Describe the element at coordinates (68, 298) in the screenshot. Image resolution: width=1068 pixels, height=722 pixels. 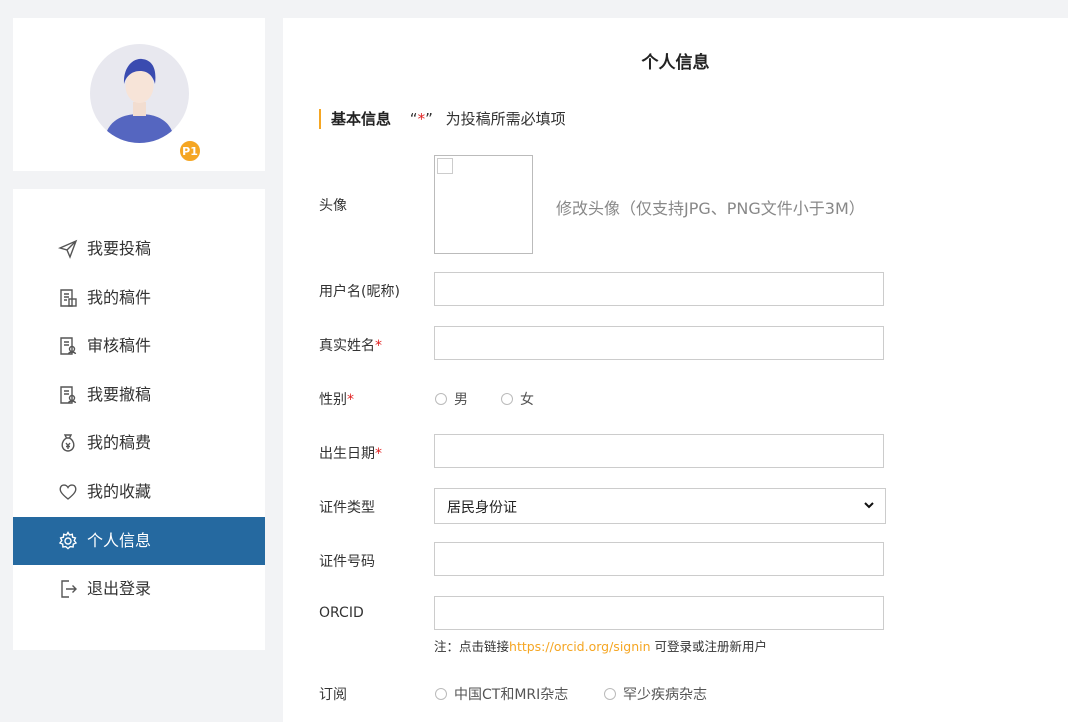
I see `document-list-icon` at that location.